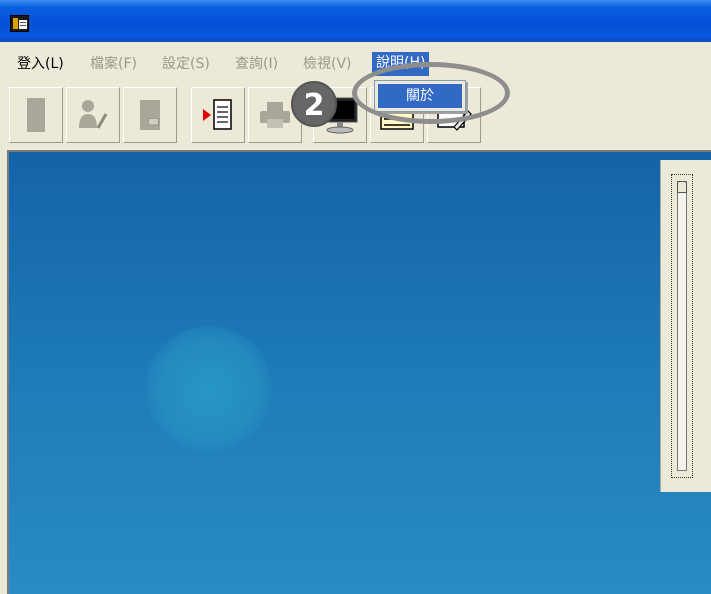 The width and height of the screenshot is (711, 594). Describe the element at coordinates (682, 187) in the screenshot. I see `side-slider-thumb` at that location.